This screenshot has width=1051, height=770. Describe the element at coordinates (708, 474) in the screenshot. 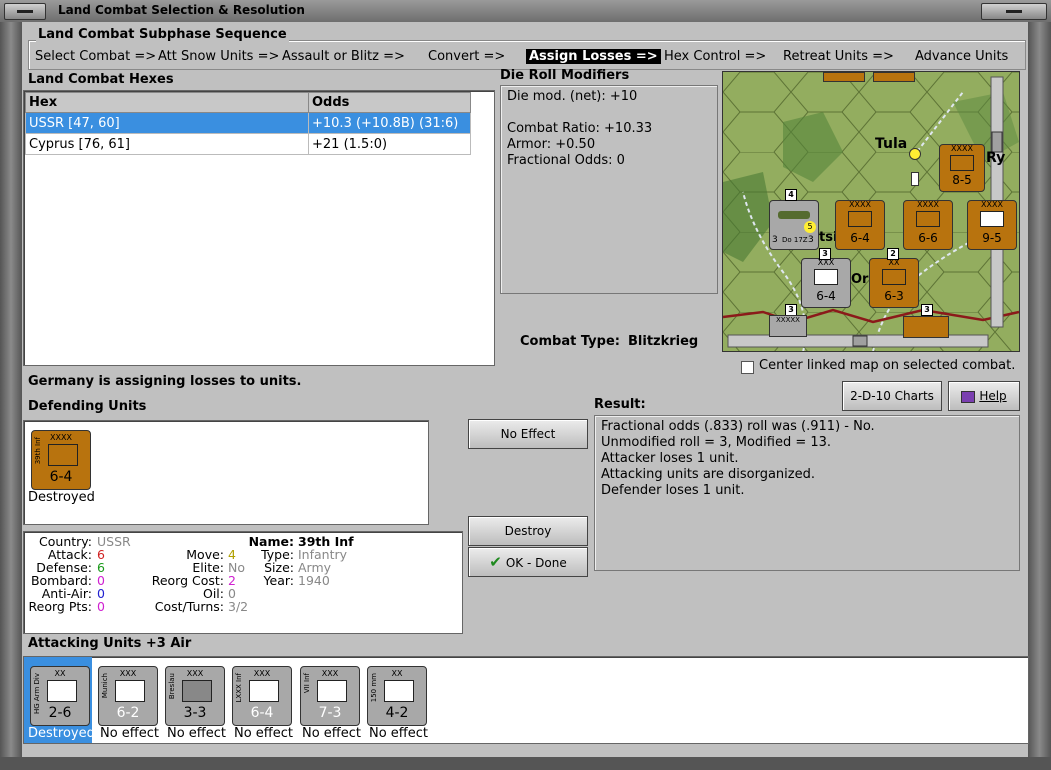

I see `result-line: Attacking units are disorganized.` at that location.